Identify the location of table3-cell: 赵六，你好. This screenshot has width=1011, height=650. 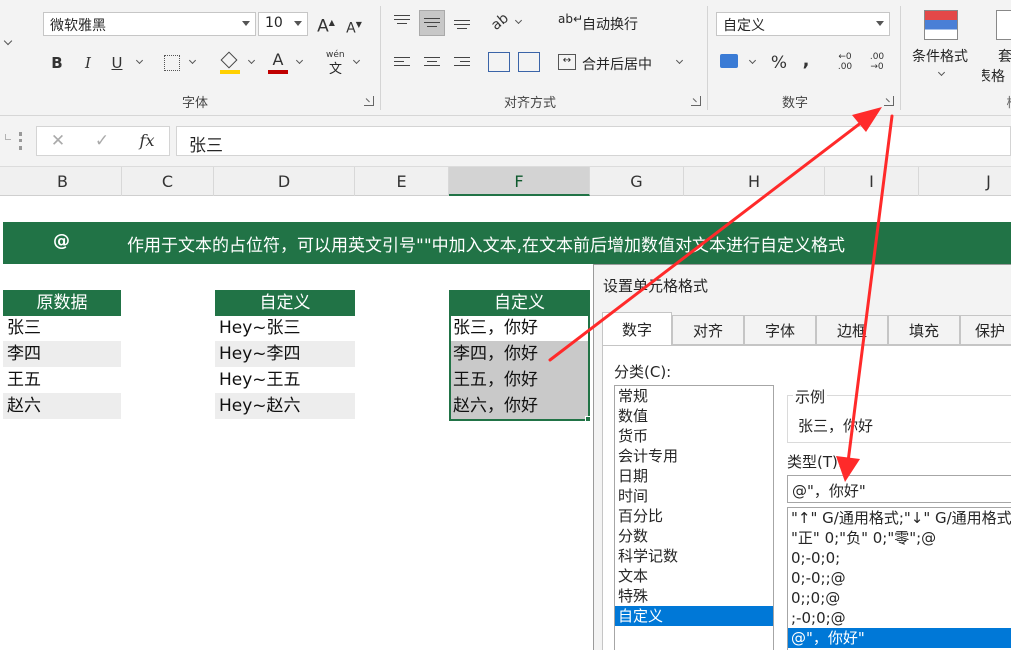
(519, 406).